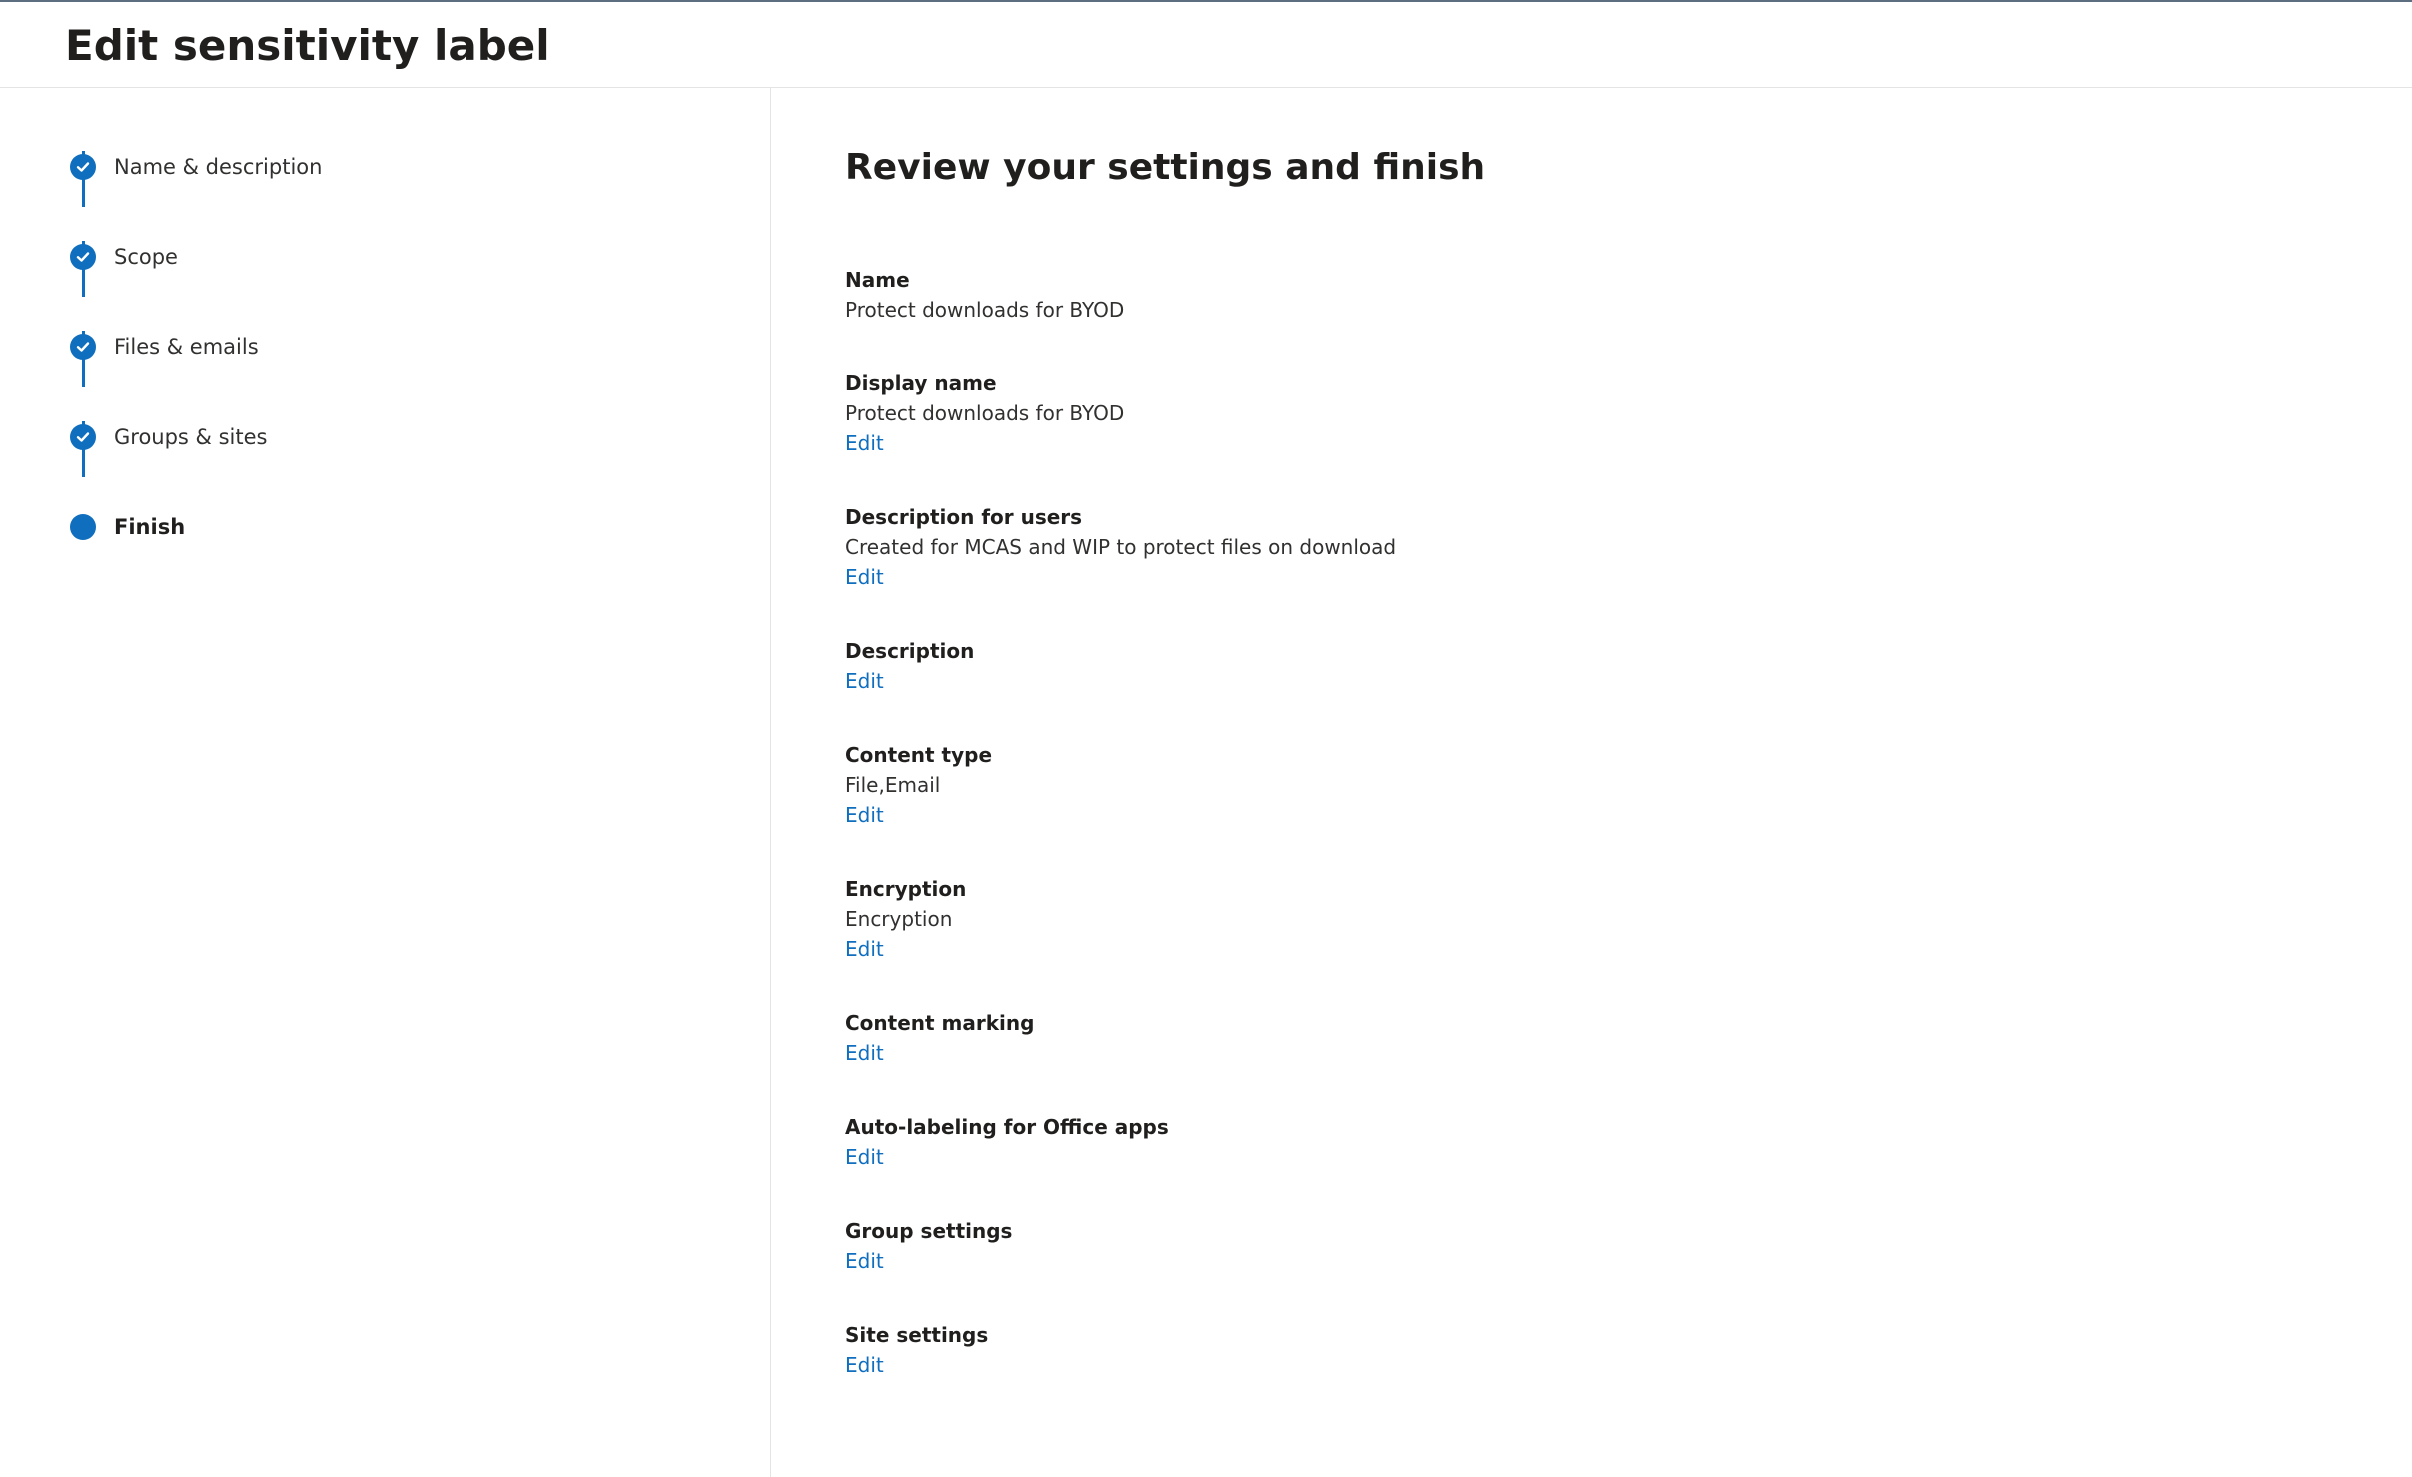 Image resolution: width=2412 pixels, height=1477 pixels. I want to click on step-finish: Finish, so click(127, 527).